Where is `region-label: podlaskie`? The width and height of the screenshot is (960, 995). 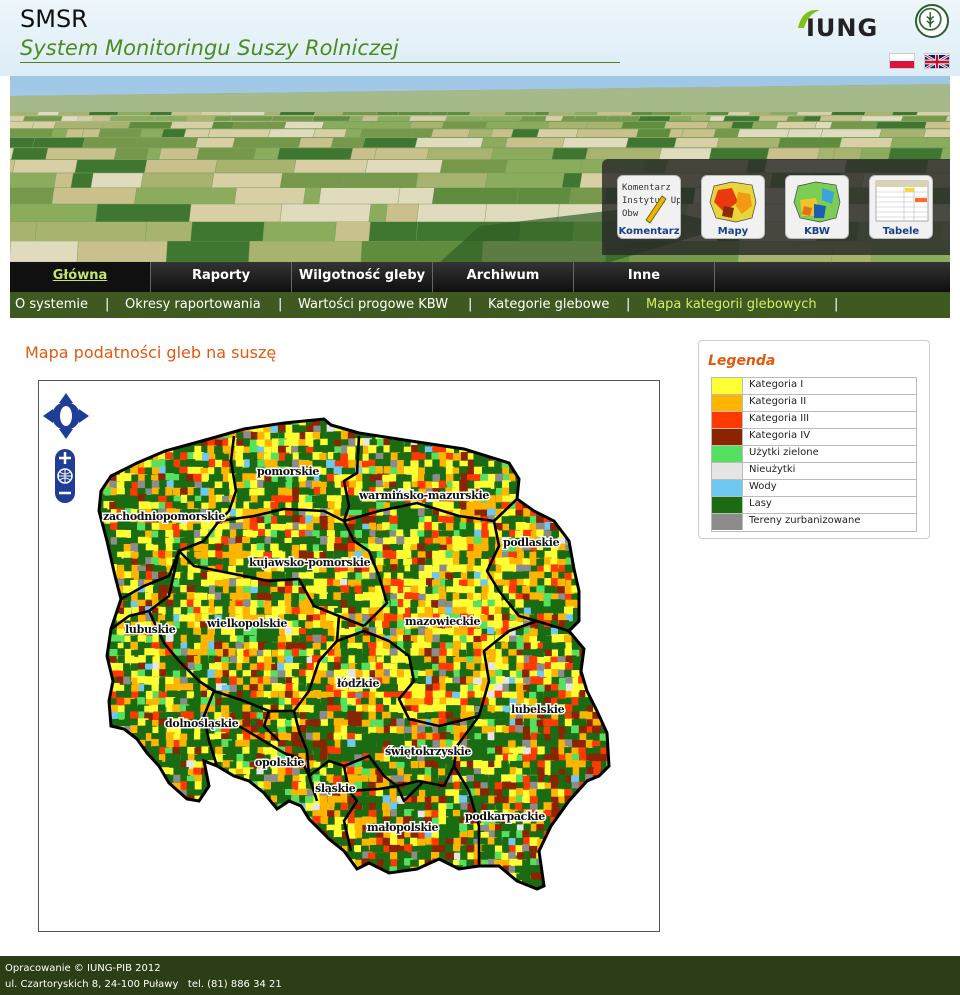 region-label: podlaskie is located at coordinates (531, 542).